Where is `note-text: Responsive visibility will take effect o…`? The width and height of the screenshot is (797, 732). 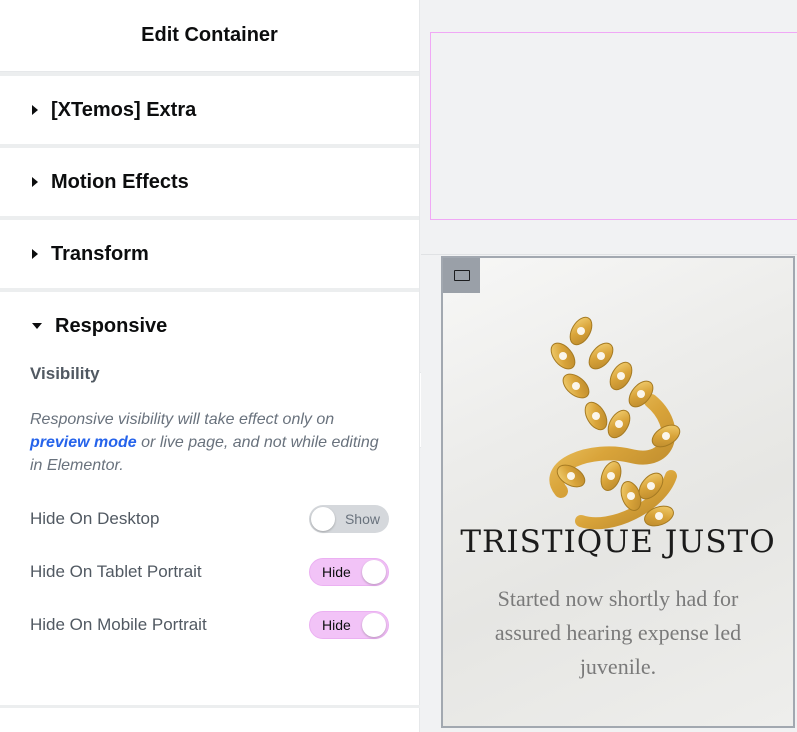 note-text: Responsive visibility will take effect o… is located at coordinates (182, 419).